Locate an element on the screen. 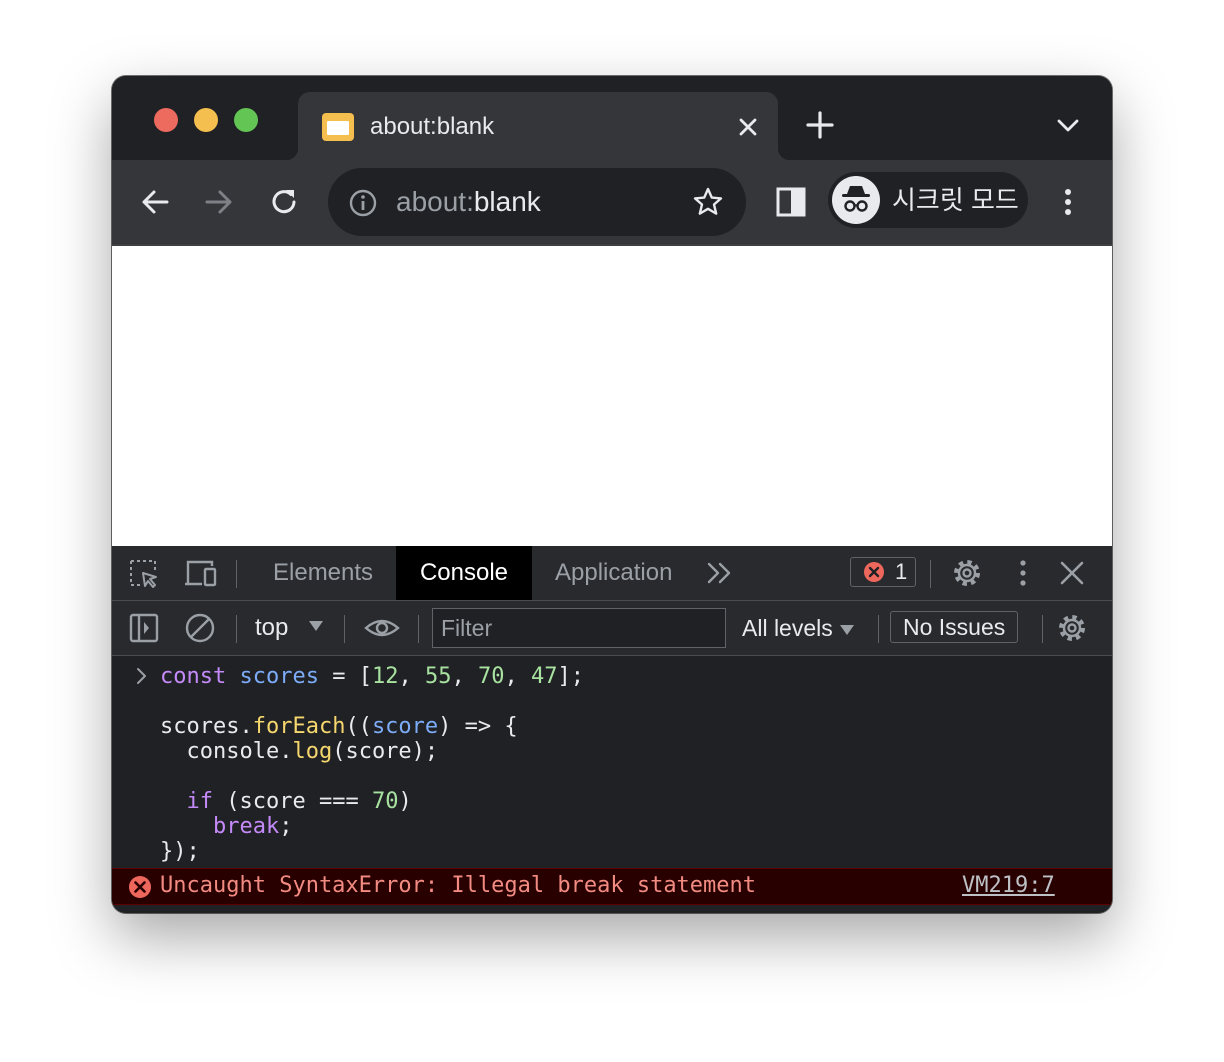 The width and height of the screenshot is (1224, 1062). tab-about-blank: about:blank is located at coordinates (538, 126).